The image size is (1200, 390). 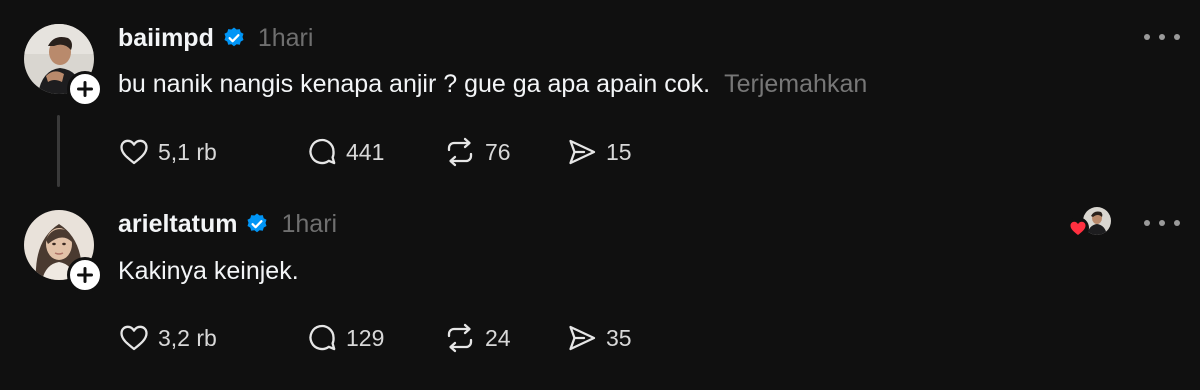 I want to click on repost-button: 24, so click(x=477, y=338).